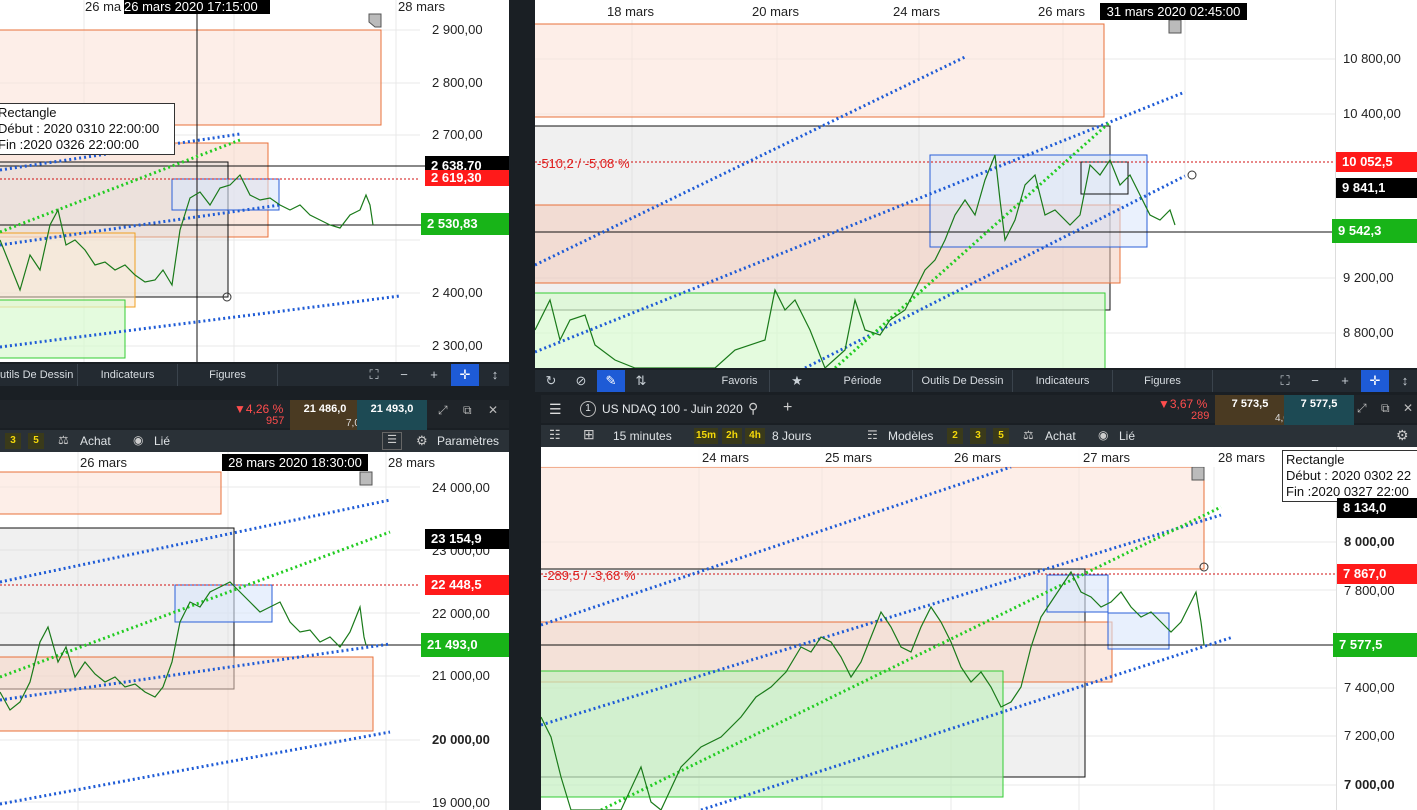  I want to click on lie-label-br: Lié, so click(1127, 436).